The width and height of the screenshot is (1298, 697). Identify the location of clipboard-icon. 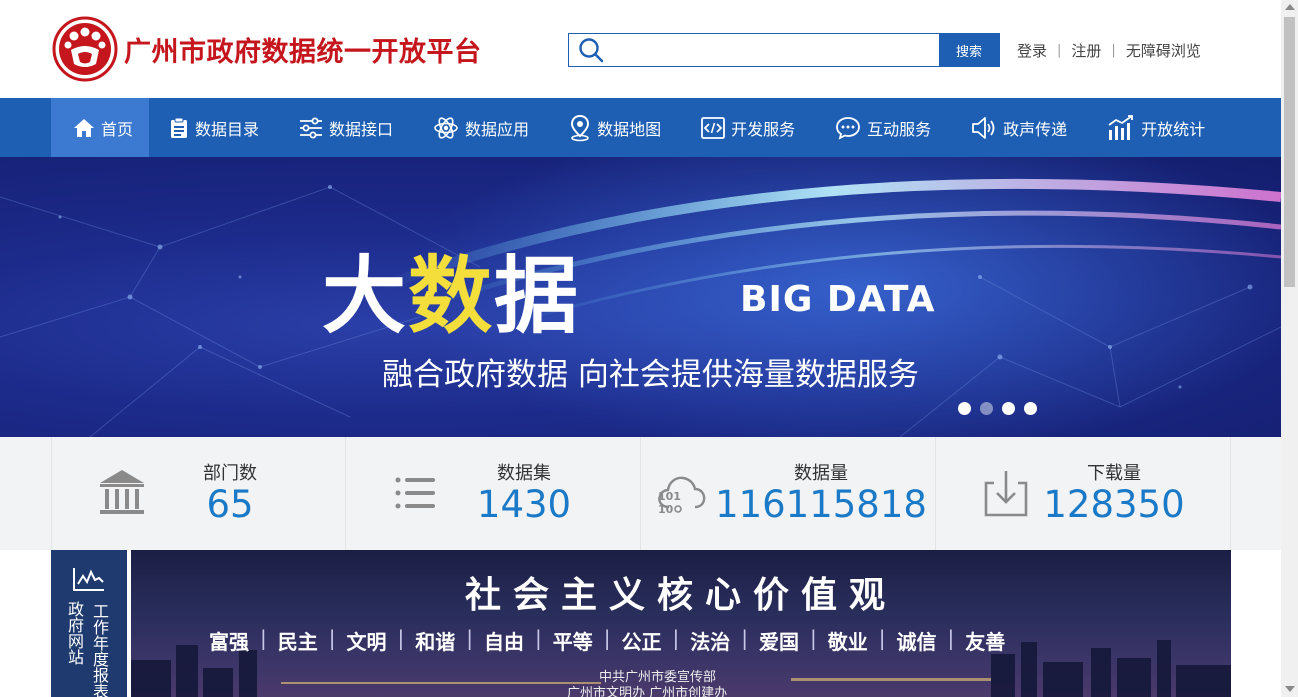
(179, 127).